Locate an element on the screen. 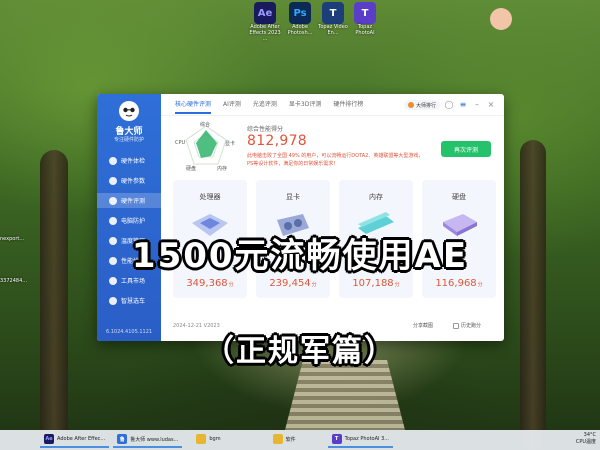 Image resolution: width=600 pixels, height=450 pixels. cat-icon is located at coordinates (501, 19).